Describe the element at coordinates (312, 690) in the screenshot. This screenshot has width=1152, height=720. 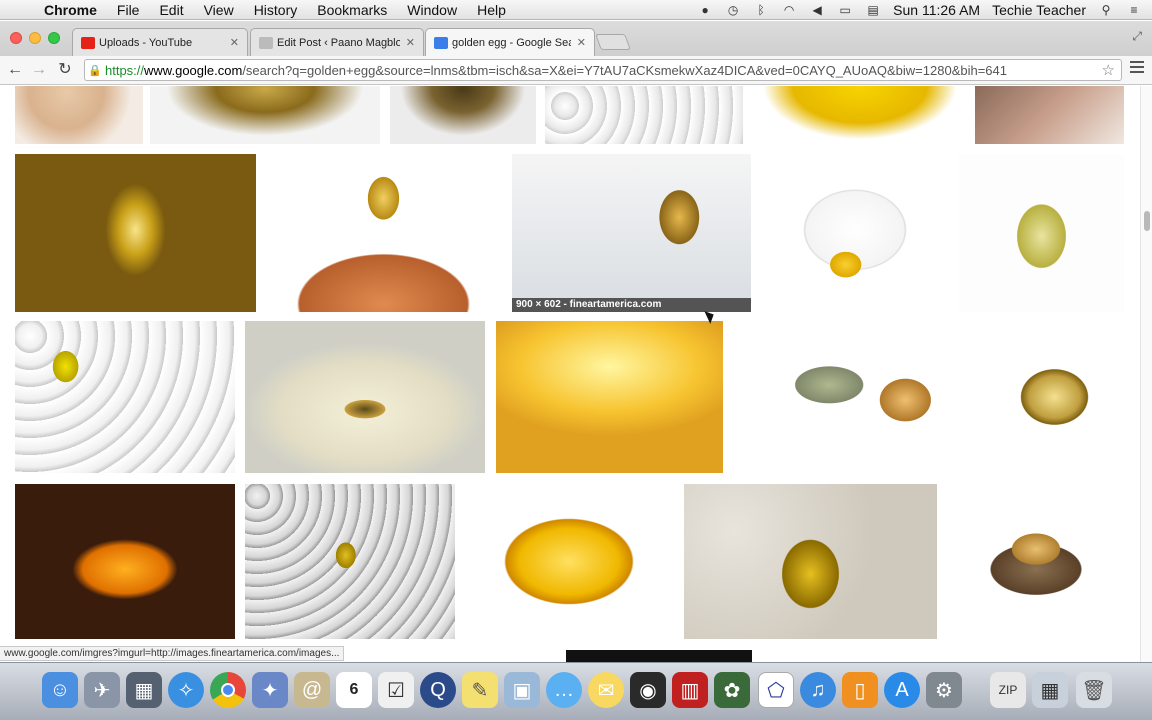
I see `mail-icon: @` at that location.